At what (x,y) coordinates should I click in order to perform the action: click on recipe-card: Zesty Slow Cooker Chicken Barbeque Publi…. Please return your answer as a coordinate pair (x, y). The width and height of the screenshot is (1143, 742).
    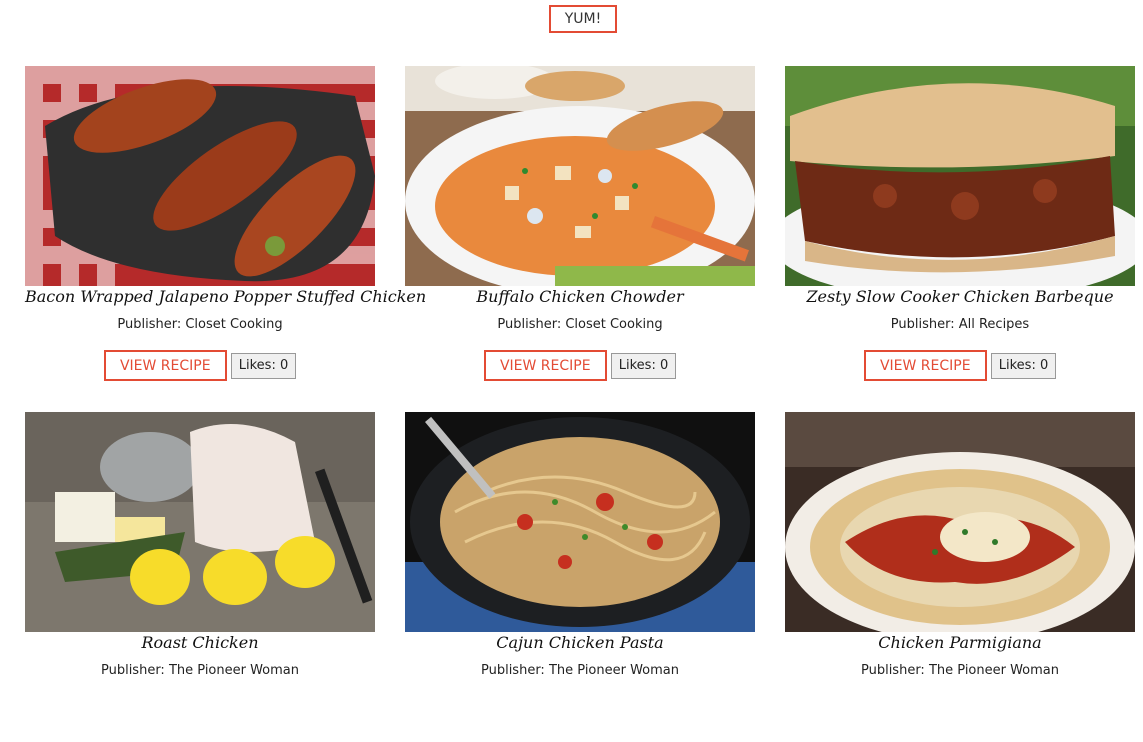
    Looking at the image, I should click on (960, 231).